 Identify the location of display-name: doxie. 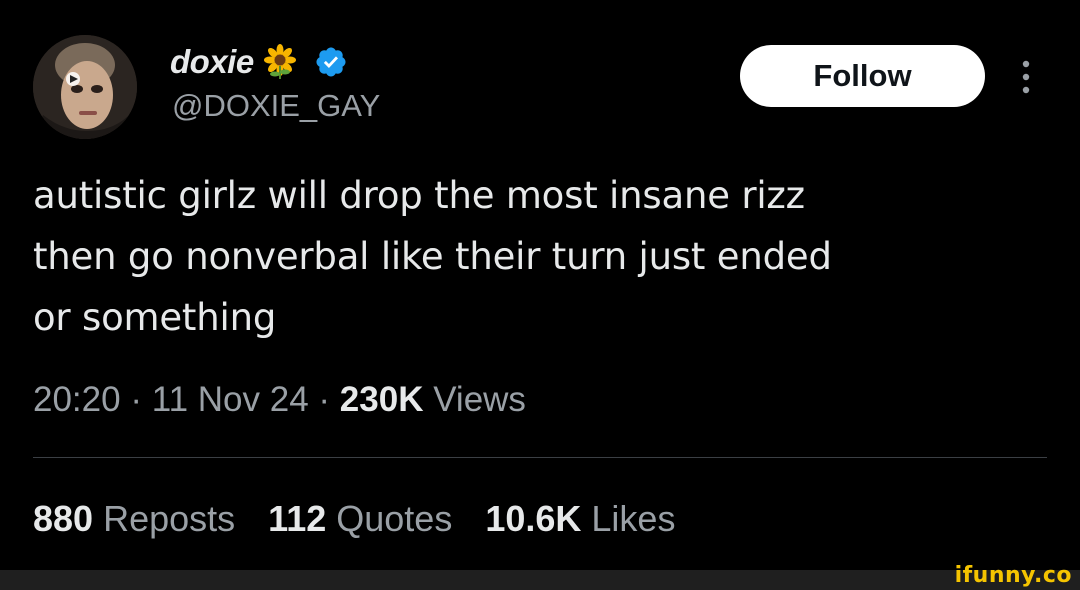
(212, 62).